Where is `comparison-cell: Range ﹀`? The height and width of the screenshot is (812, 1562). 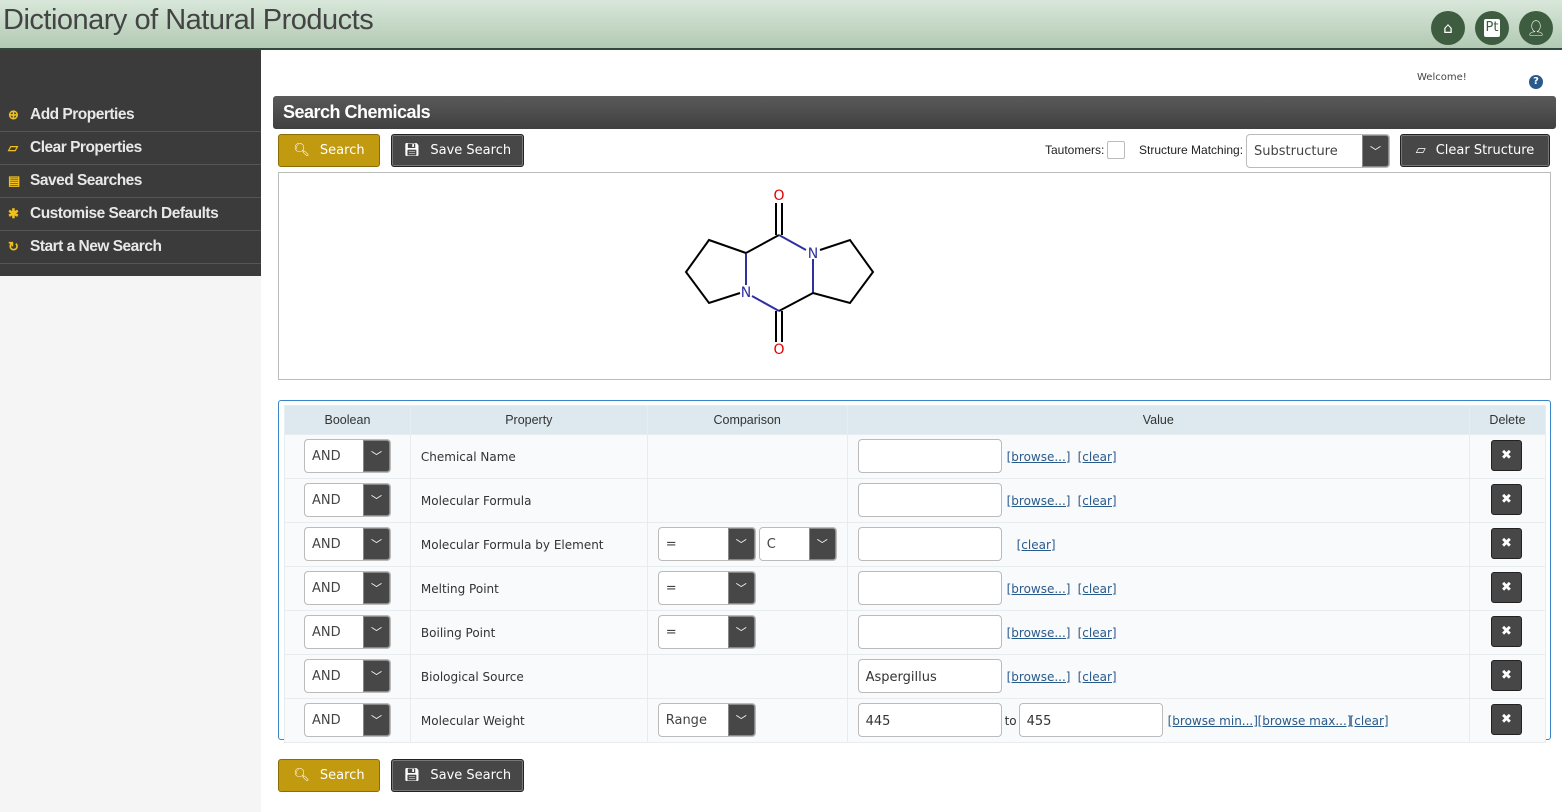 comparison-cell: Range ﹀ is located at coordinates (747, 720).